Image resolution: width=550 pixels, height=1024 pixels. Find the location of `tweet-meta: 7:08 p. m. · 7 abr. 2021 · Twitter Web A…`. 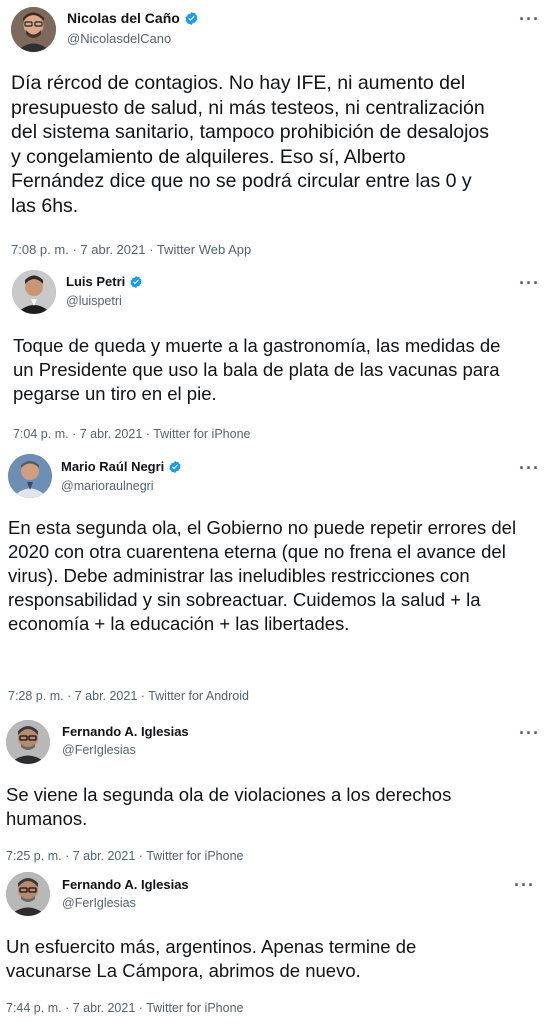

tweet-meta: 7:08 p. m. · 7 abr. 2021 · Twitter Web A… is located at coordinates (131, 249).